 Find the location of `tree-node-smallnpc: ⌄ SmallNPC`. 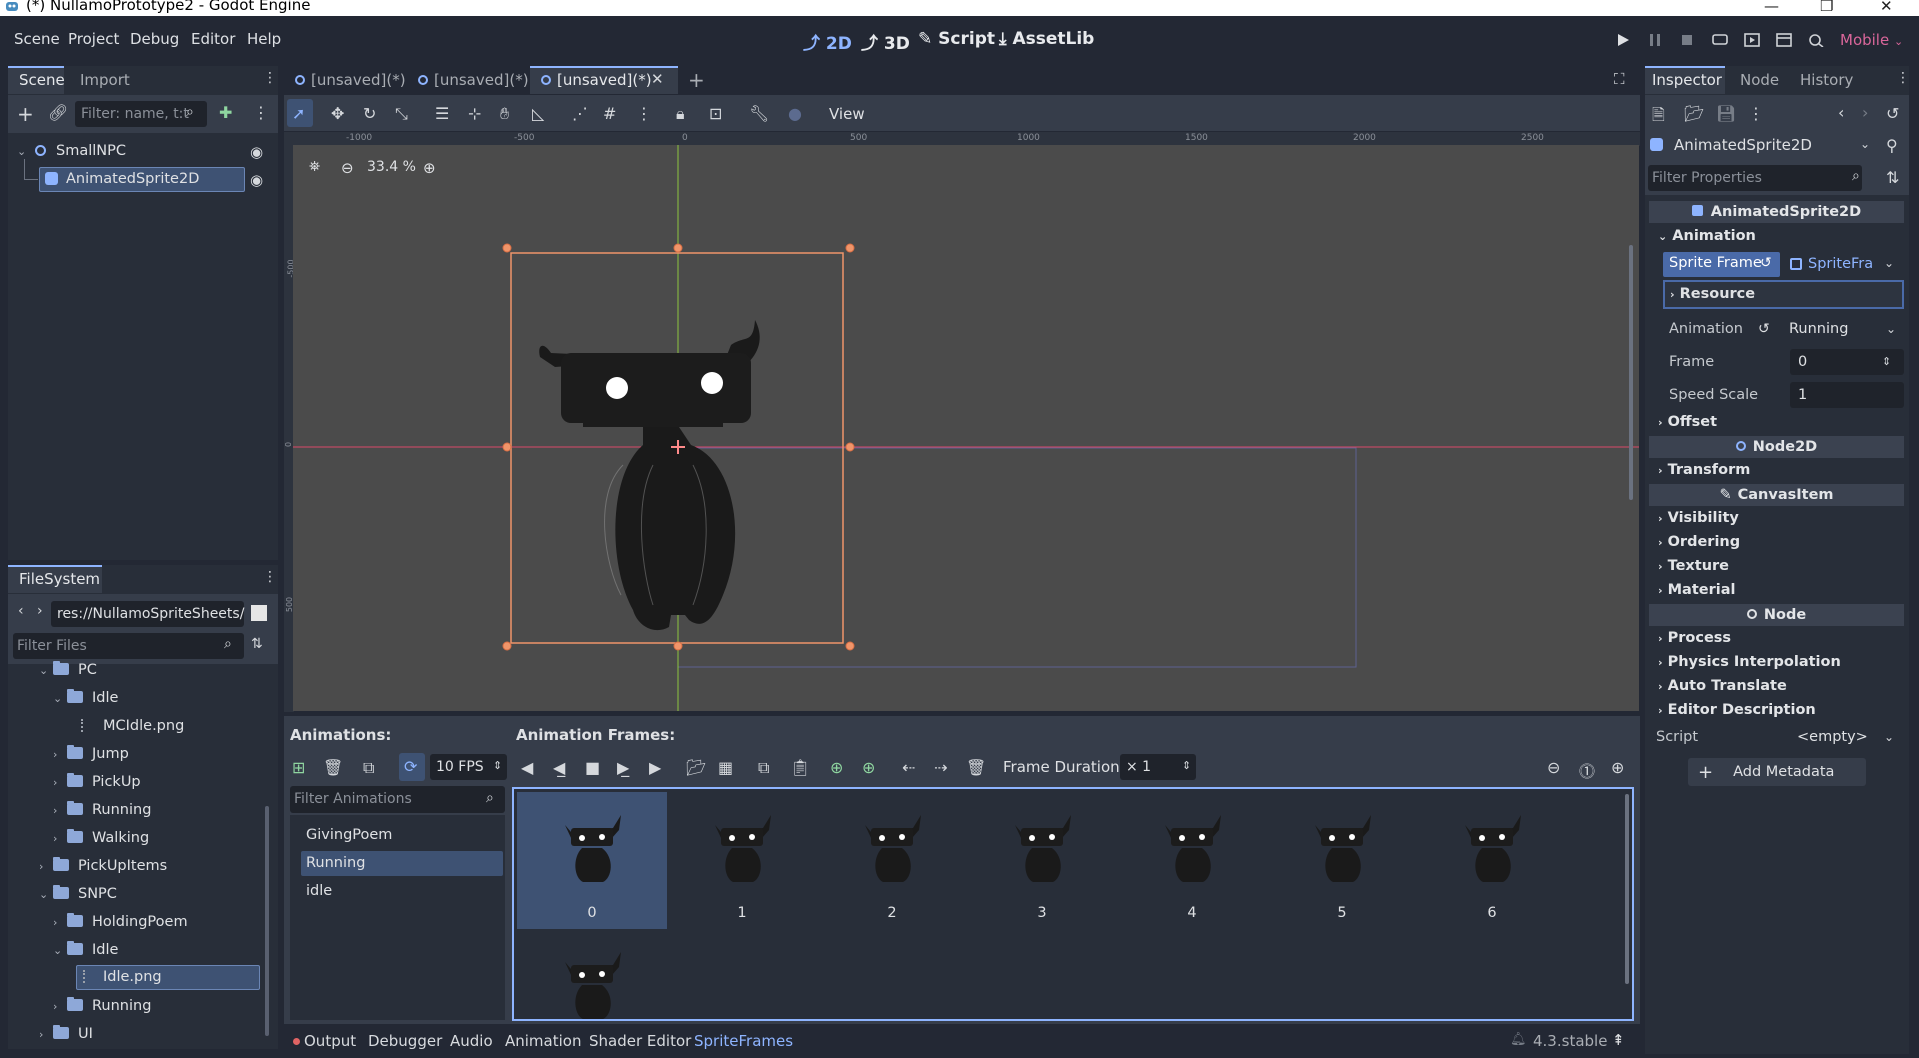

tree-node-smallnpc: ⌄ SmallNPC is located at coordinates (71, 151).